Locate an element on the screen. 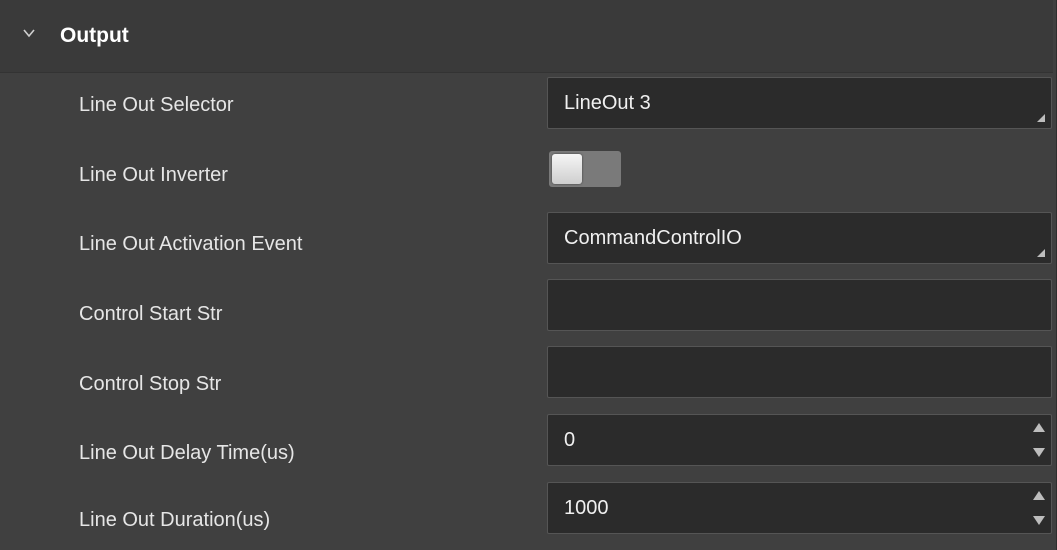  toggle-knob is located at coordinates (567, 169).